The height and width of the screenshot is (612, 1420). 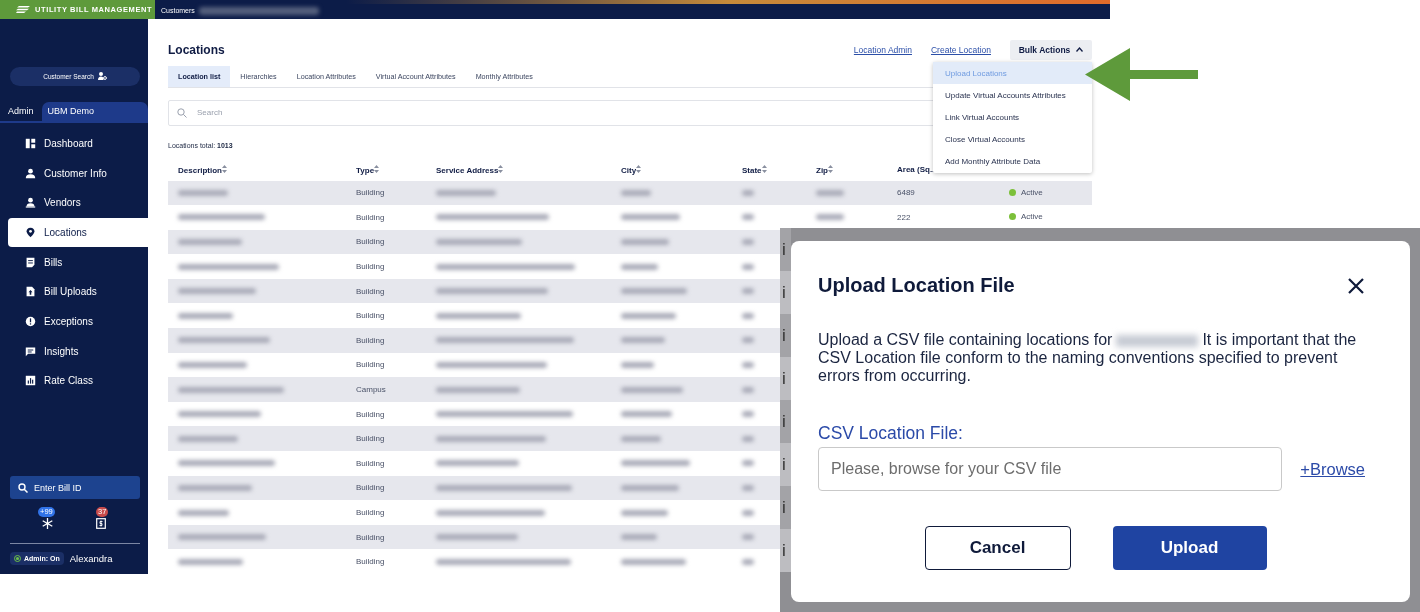 What do you see at coordinates (891, 433) in the screenshot?
I see `field-label: CSV Location File:` at bounding box center [891, 433].